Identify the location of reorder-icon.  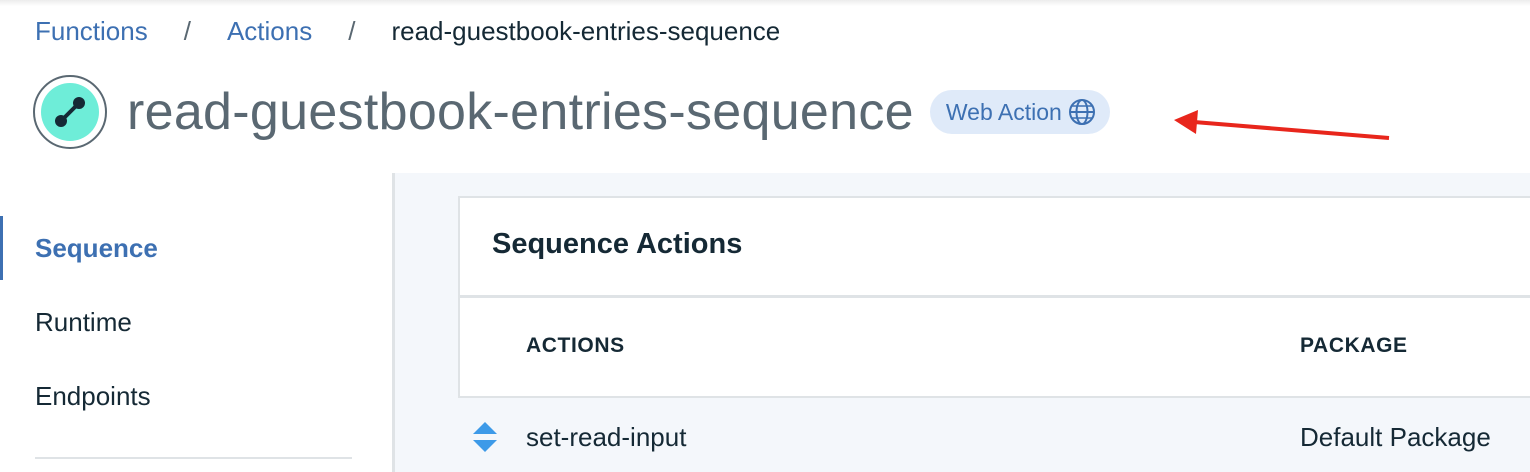
(485, 437).